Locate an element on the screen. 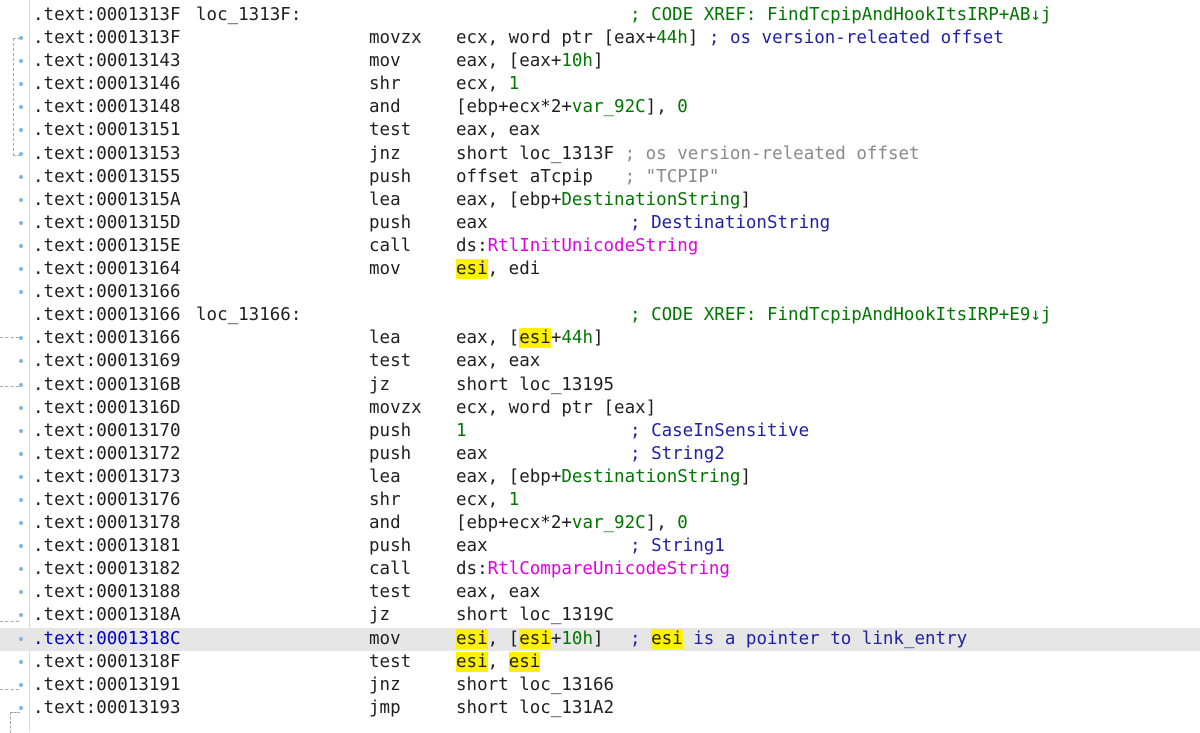  instruction-mnemonic: lea is located at coordinates (385, 338).